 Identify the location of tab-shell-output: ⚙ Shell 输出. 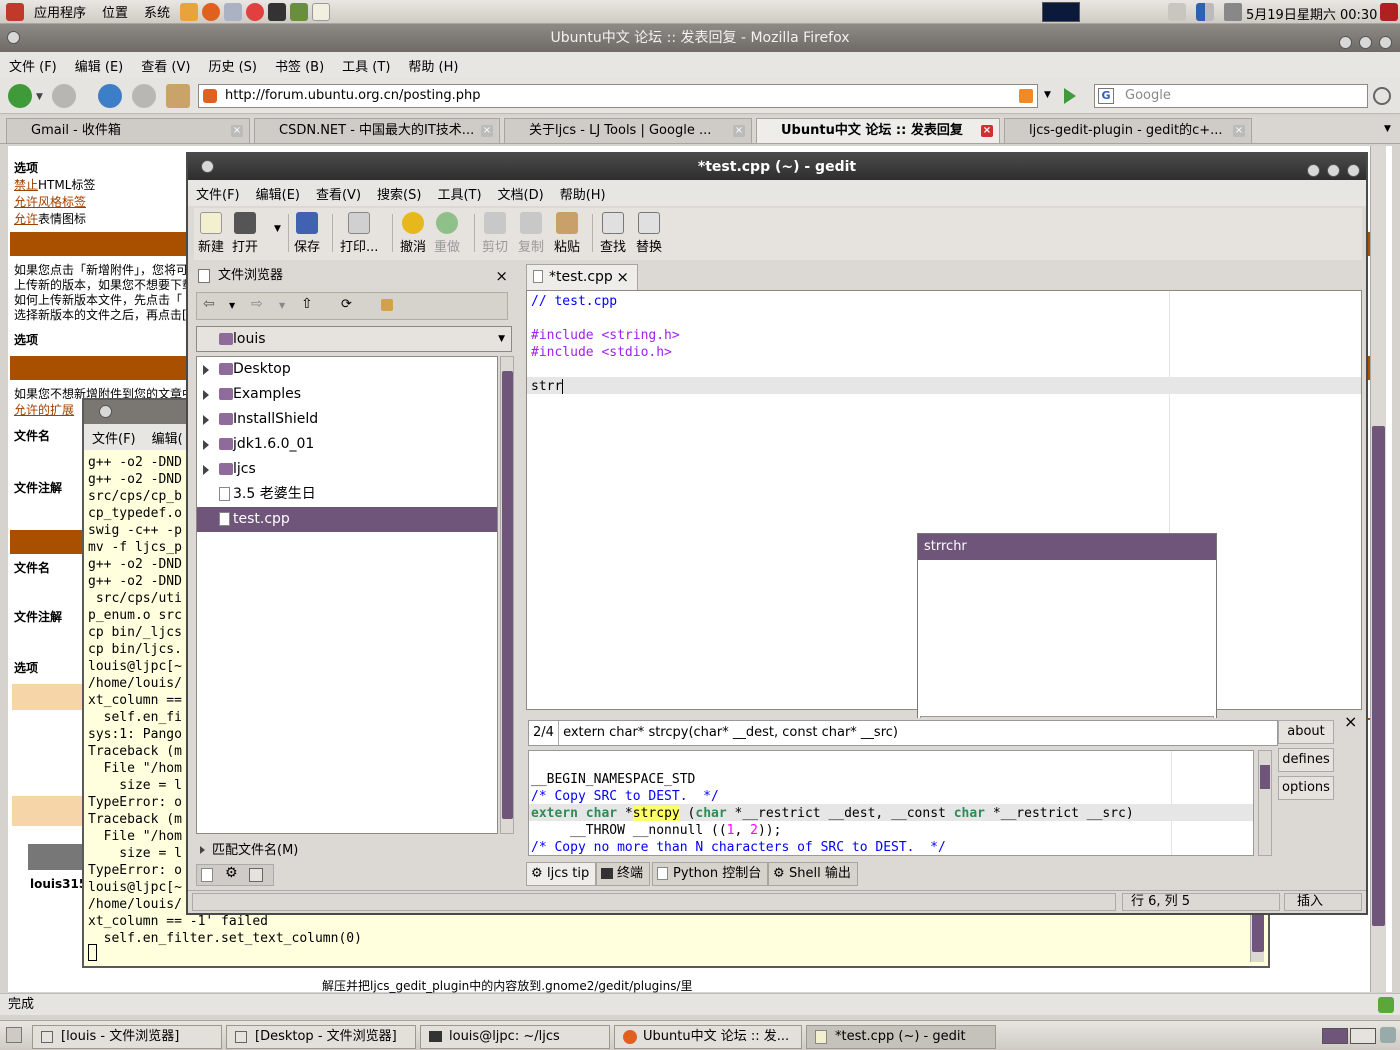
(813, 874).